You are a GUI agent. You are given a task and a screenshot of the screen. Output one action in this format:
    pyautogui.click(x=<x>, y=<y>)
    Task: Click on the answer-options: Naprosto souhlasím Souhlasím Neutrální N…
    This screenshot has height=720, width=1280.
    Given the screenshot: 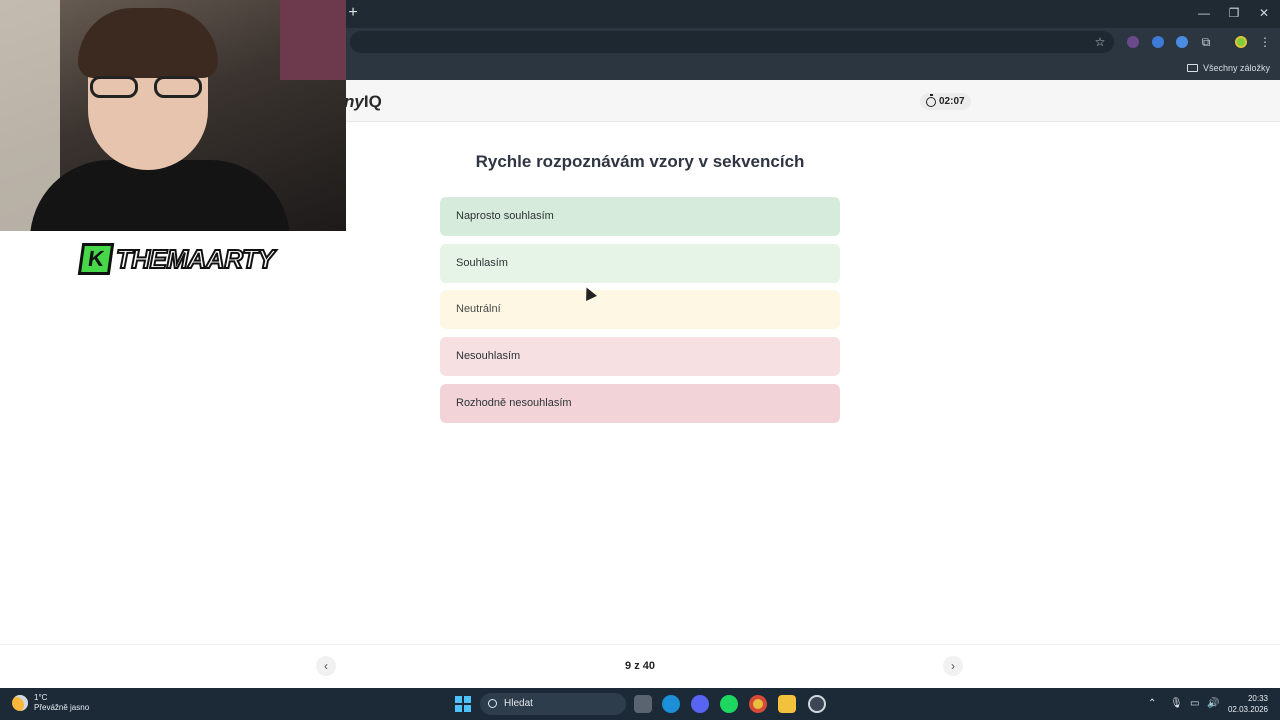 What is the action you would take?
    pyautogui.click(x=640, y=313)
    